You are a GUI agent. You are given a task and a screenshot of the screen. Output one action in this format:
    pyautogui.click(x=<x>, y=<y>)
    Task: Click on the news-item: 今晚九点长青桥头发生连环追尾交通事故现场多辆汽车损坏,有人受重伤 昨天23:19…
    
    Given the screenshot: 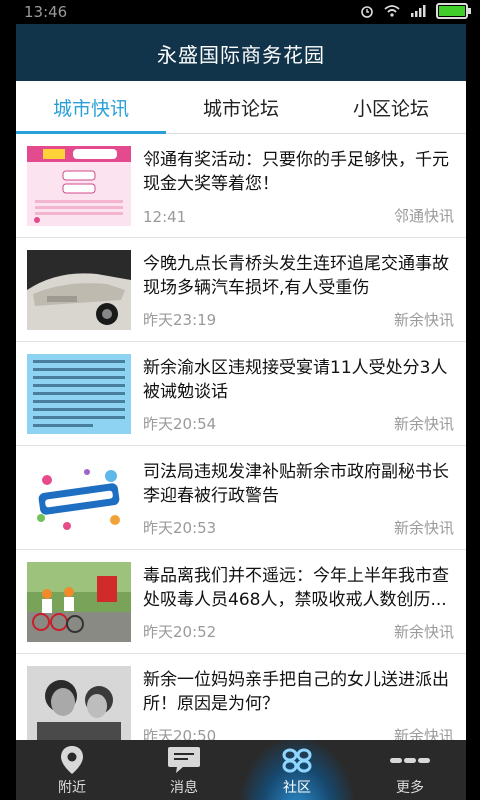 What is the action you would take?
    pyautogui.click(x=241, y=290)
    